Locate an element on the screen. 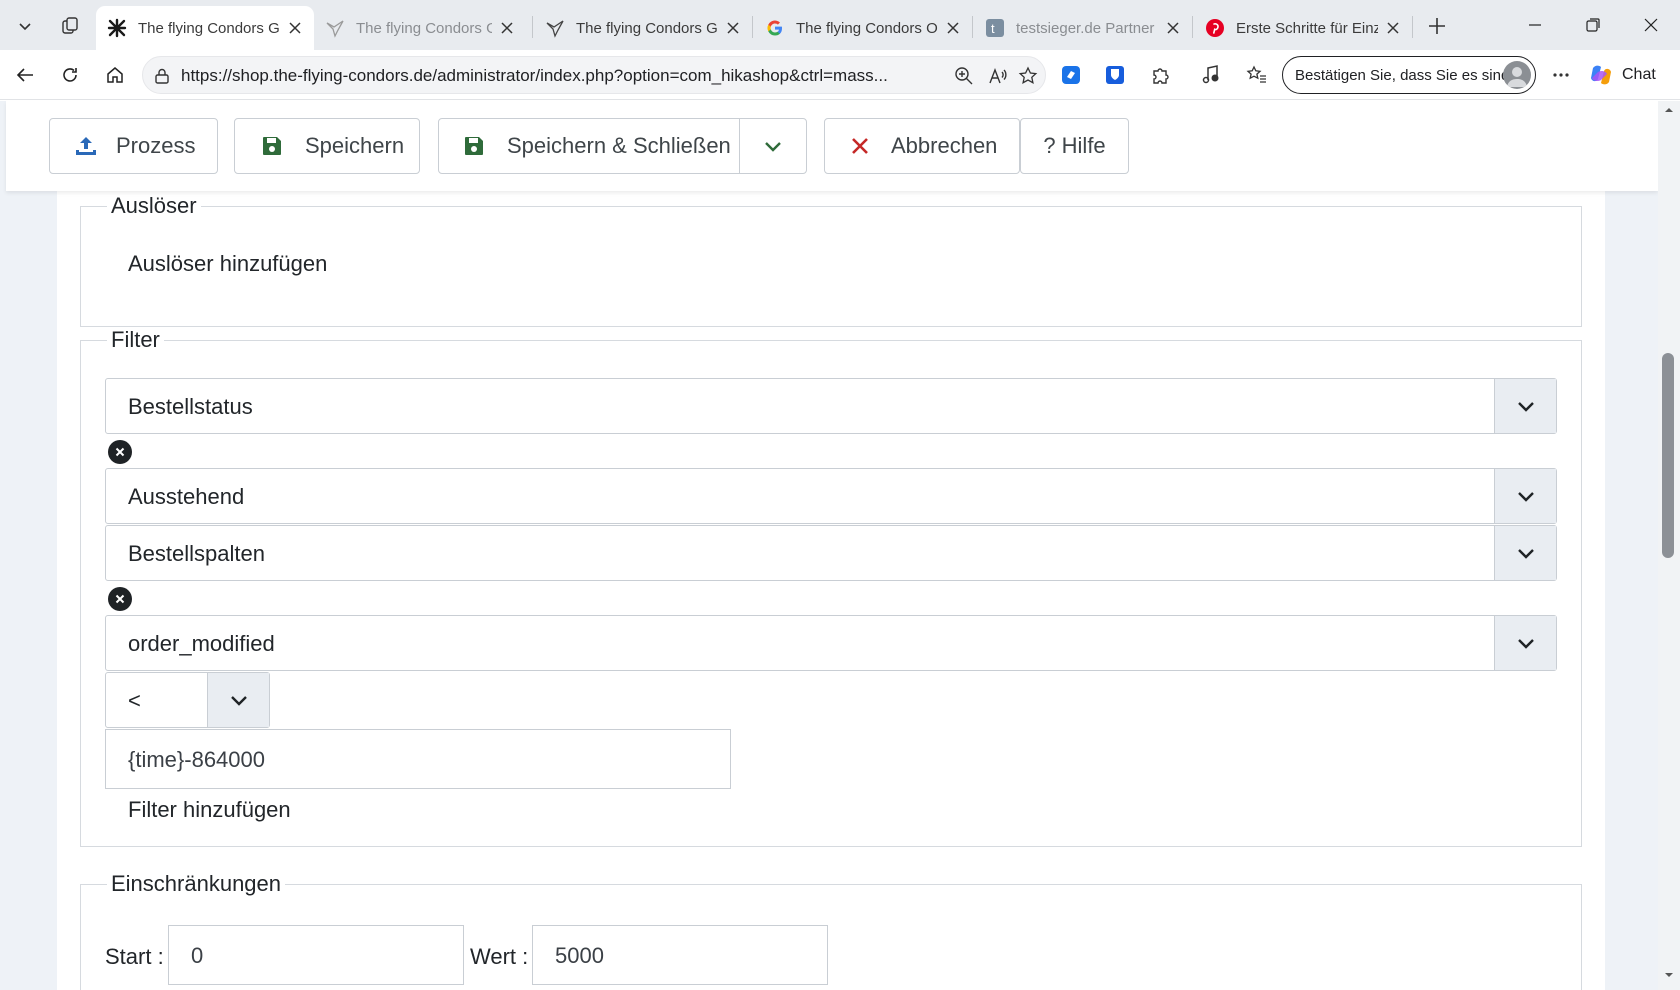 This screenshot has height=990, width=1680. add-trigger-link: Auslöser hinzufügen is located at coordinates (227, 264).